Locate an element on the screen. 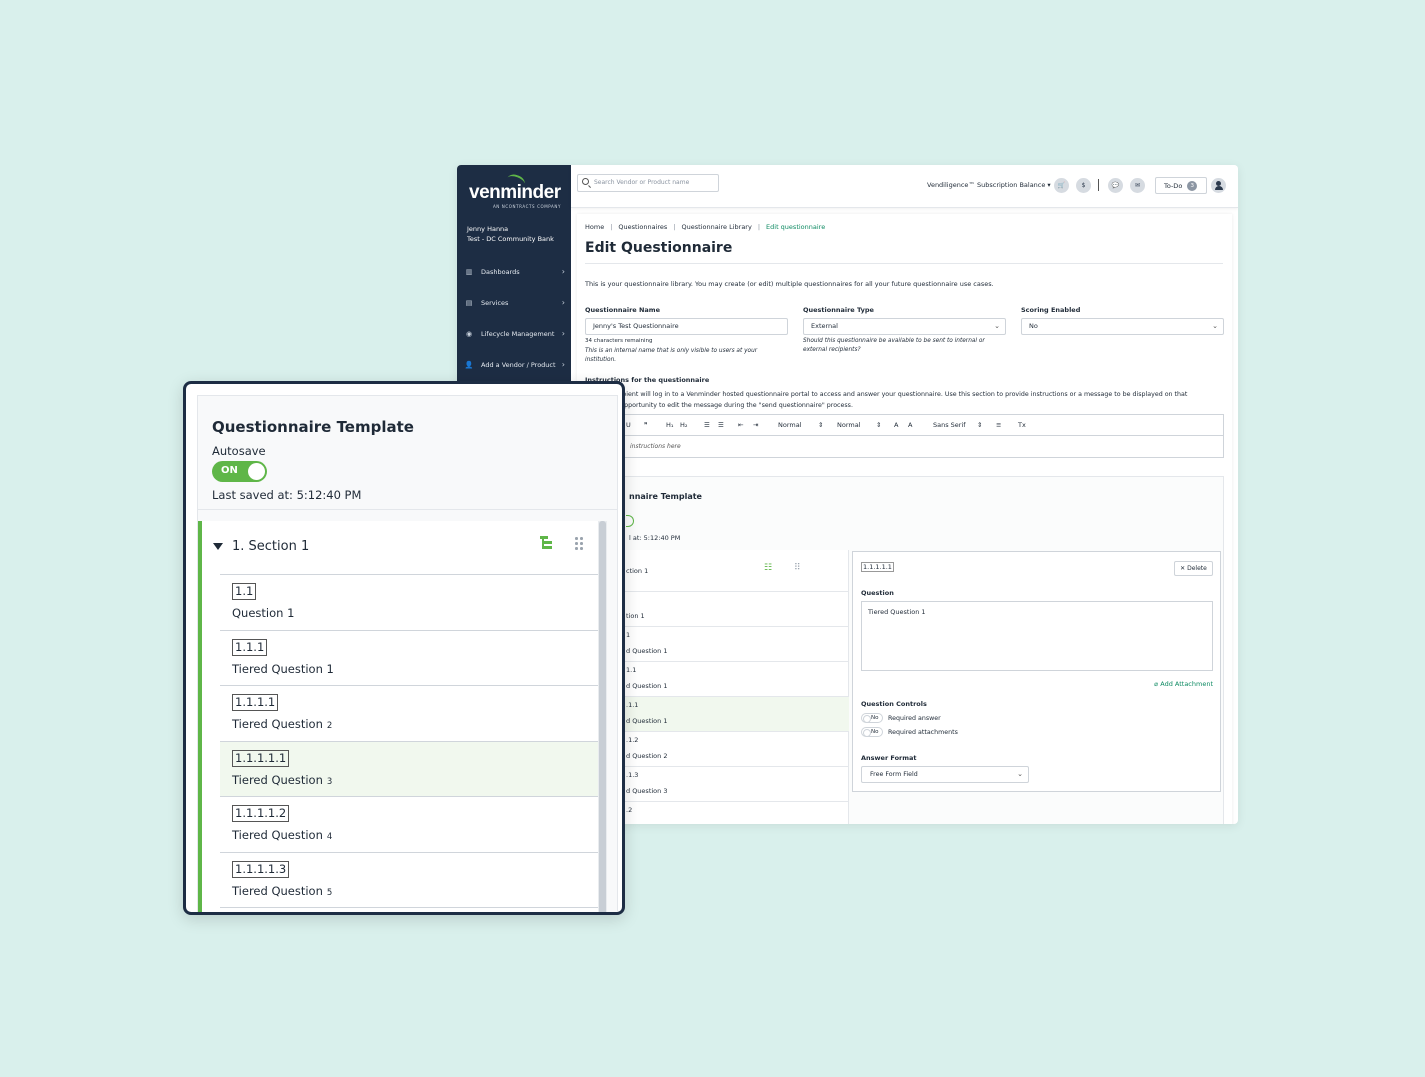  breadcrumb-questionnaires: Questionnaires is located at coordinates (642, 227).